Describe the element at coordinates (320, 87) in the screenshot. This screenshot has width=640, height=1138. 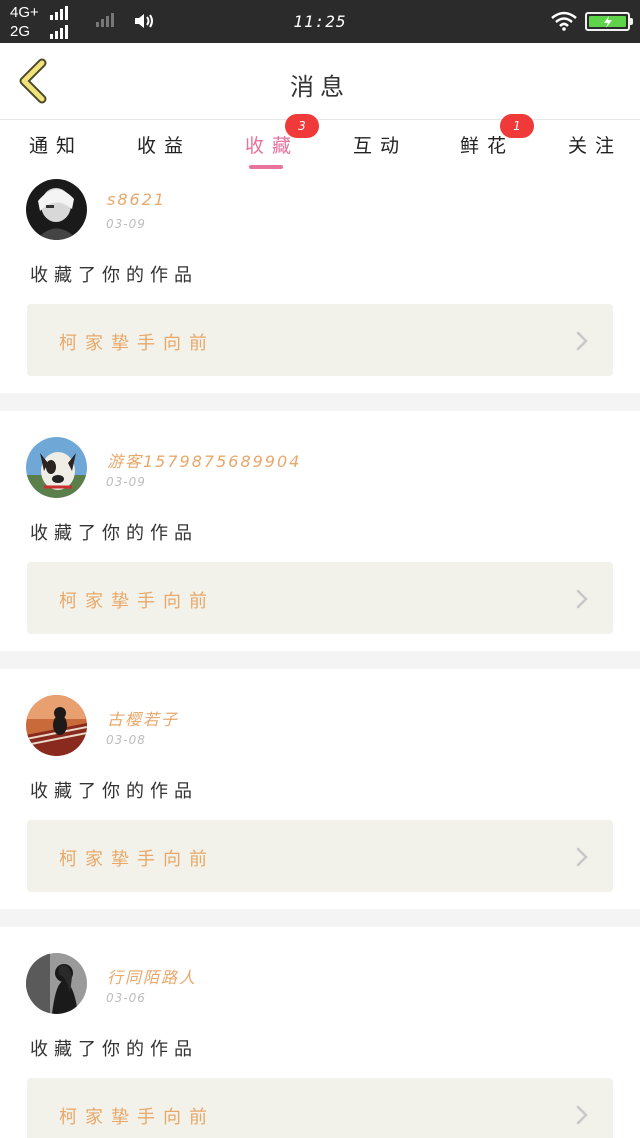
I see `page-title: 消息` at that location.